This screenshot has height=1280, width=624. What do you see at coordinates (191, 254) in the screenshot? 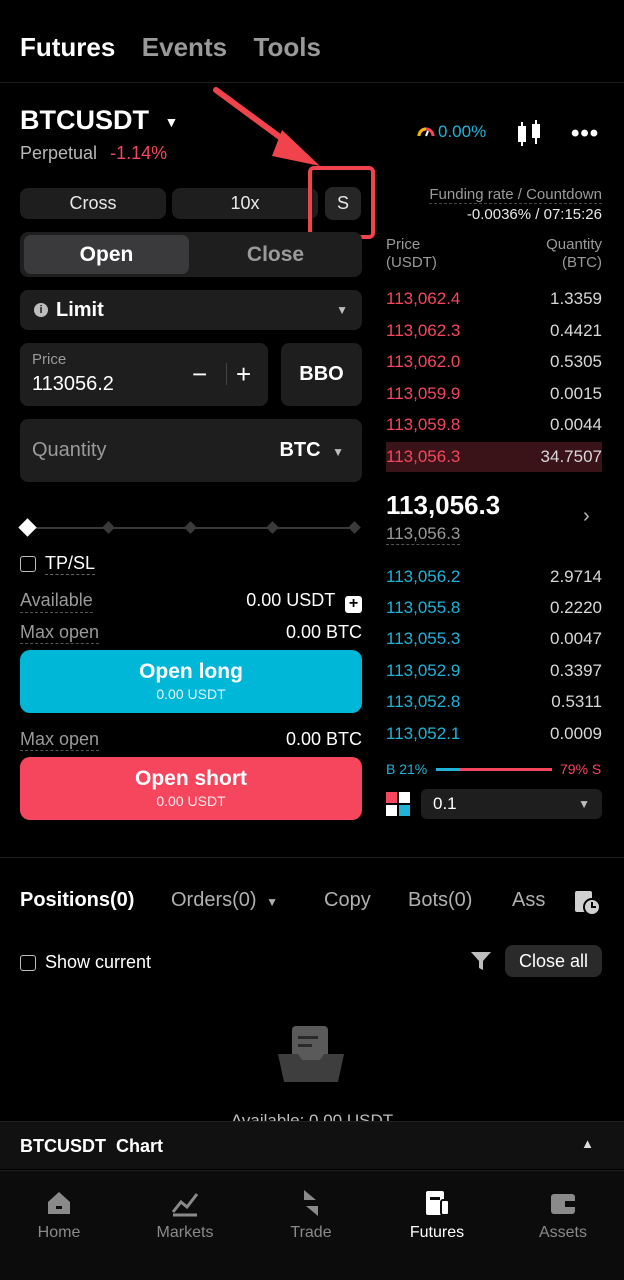
I see `open-close-toggle: Open Close` at bounding box center [191, 254].